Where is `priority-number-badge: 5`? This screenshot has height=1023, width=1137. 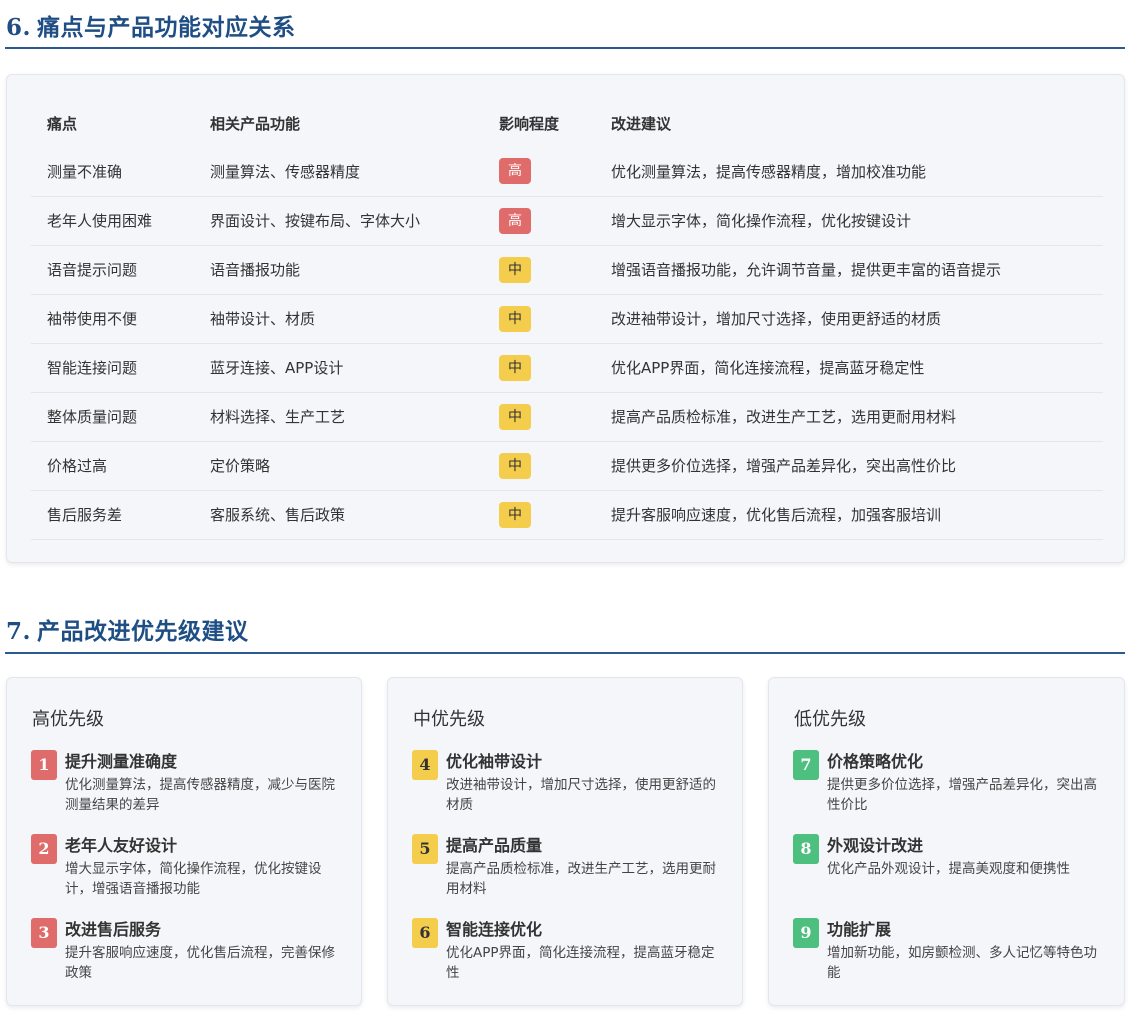 priority-number-badge: 5 is located at coordinates (425, 849).